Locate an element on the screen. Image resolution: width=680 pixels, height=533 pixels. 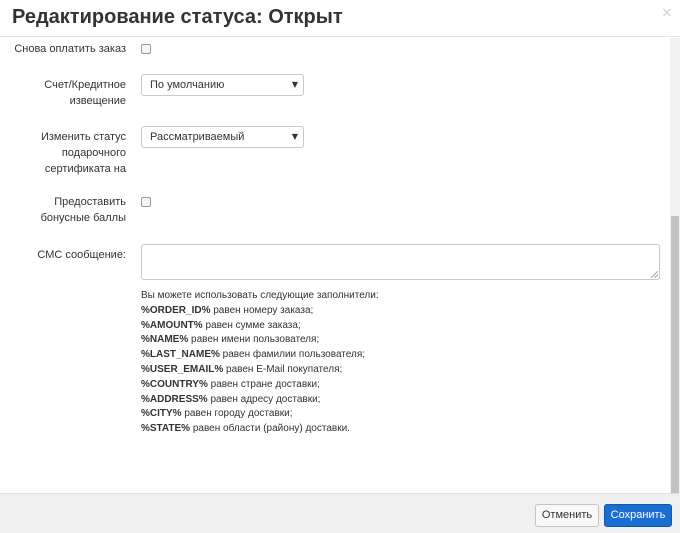
placeholder-desc: равен стране доставки; is located at coordinates (263, 384).